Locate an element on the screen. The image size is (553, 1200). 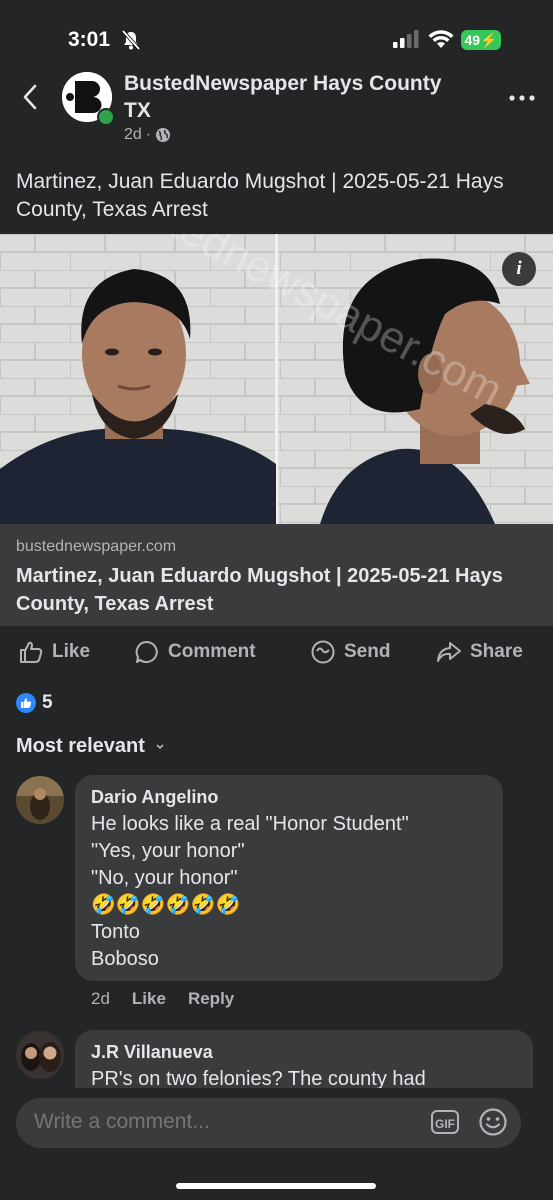
comment-bubble-icon is located at coordinates (146, 651).